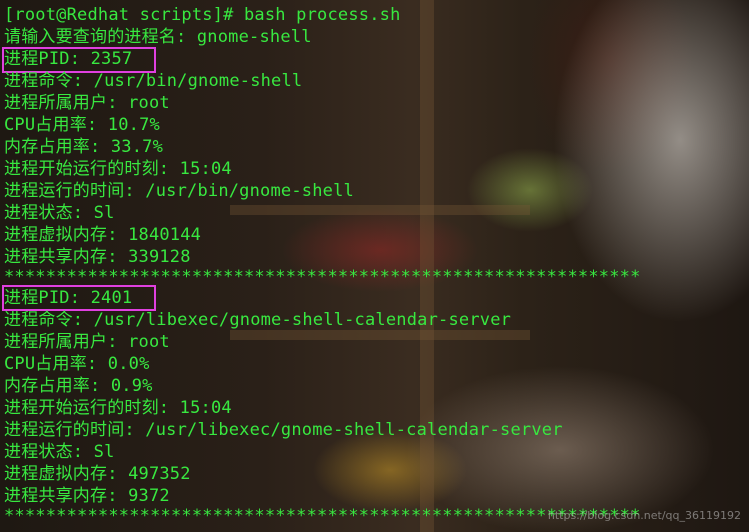 The width and height of the screenshot is (749, 532). What do you see at coordinates (84, 147) in the screenshot?
I see `process-1-mem: 内存占用率: 33.7%` at bounding box center [84, 147].